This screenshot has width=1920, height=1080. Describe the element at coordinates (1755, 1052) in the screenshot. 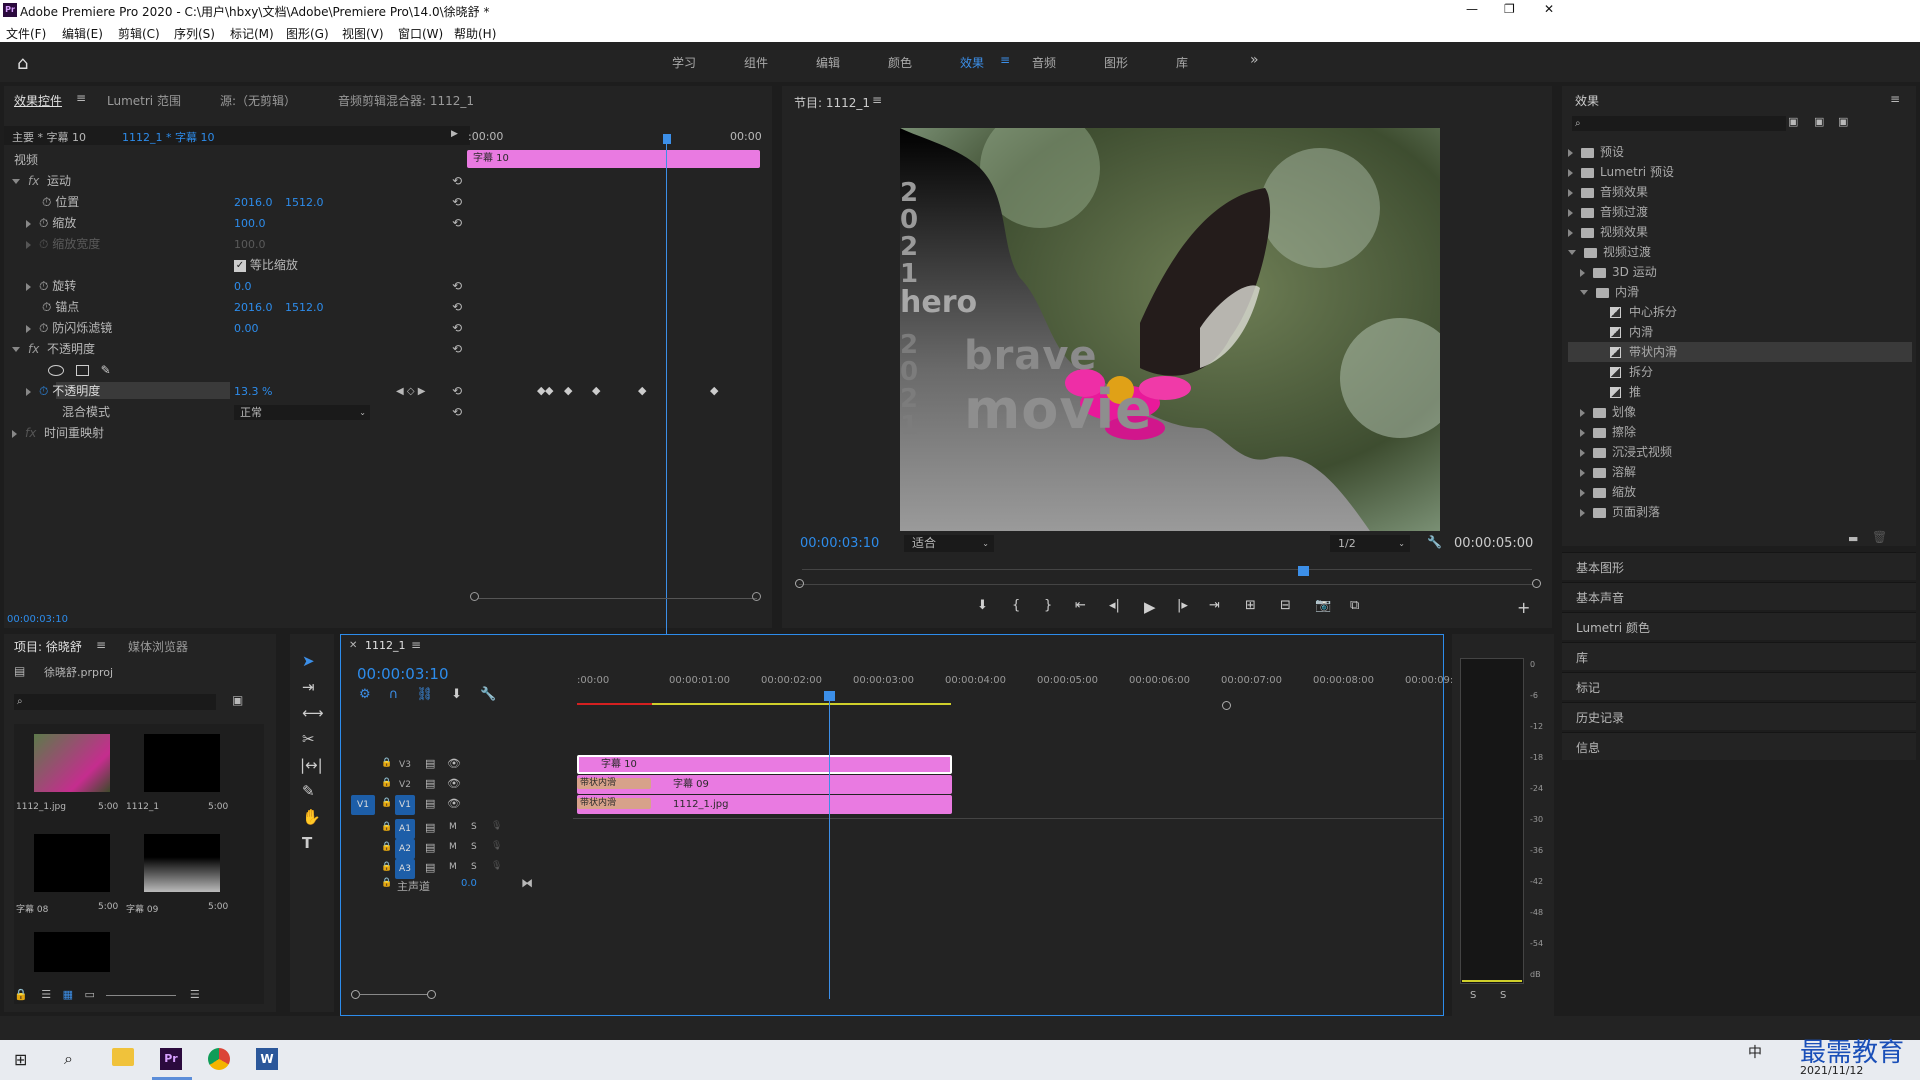

I see `ime-indicator: 中` at that location.